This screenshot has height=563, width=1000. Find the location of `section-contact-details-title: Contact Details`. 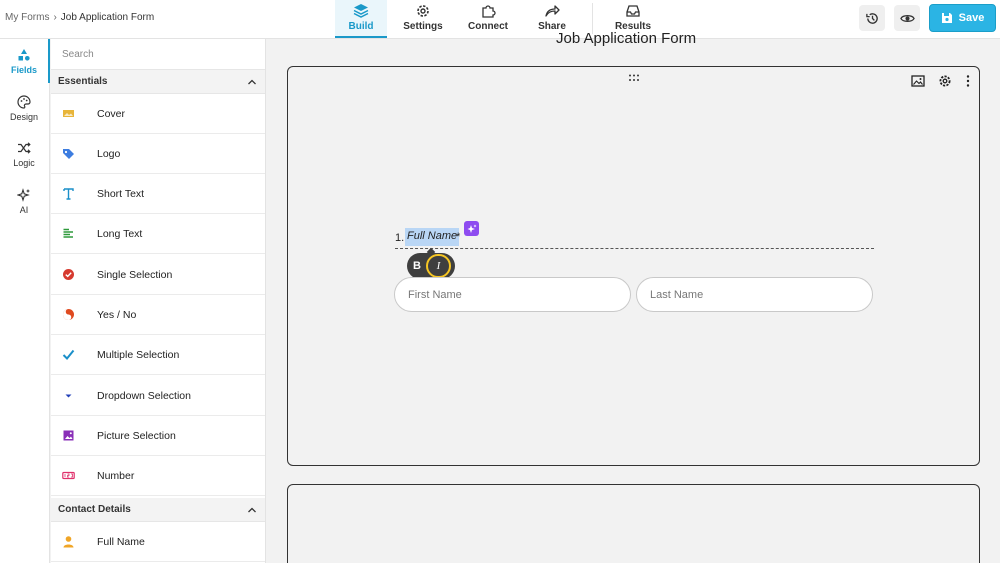

section-contact-details-title: Contact Details is located at coordinates (94, 509).